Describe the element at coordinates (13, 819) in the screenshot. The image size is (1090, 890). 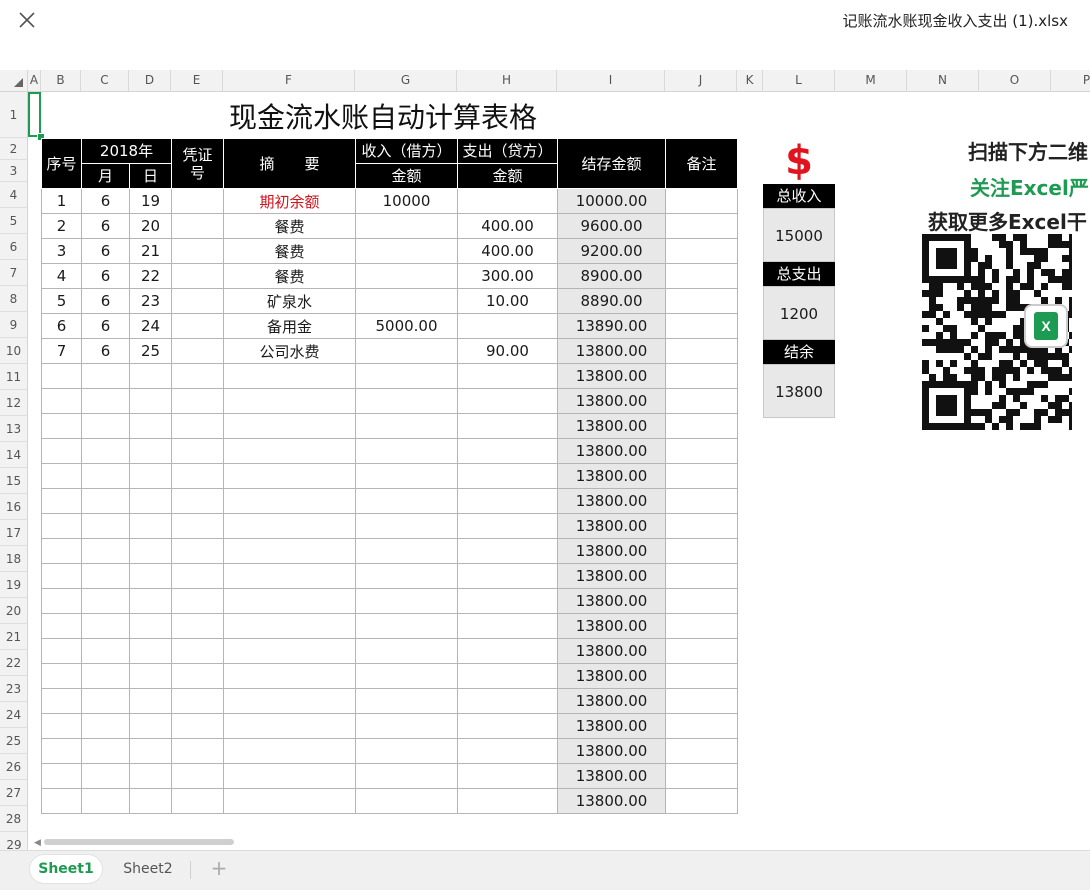
I see `row-header-28: 28` at that location.